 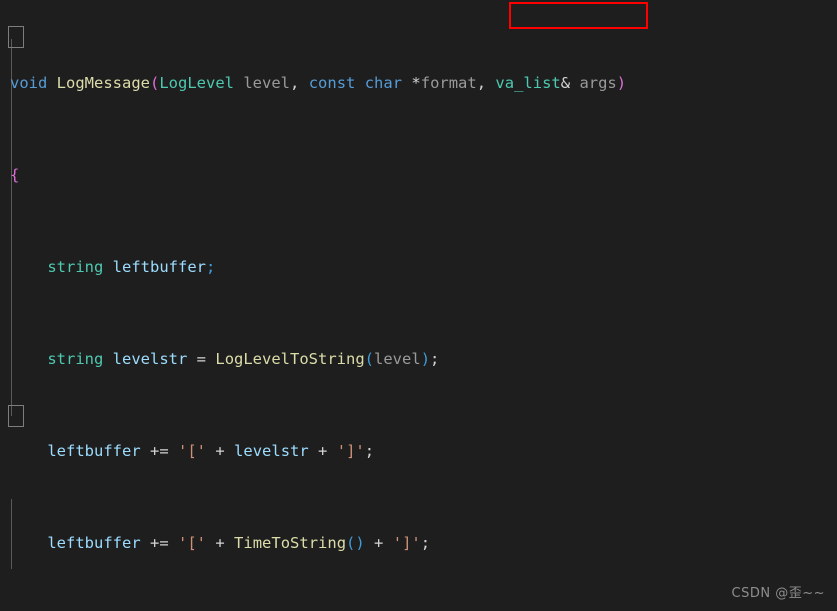 I want to click on code-line: leftbuffer += '[' + levelstr + ']';, so click(x=418, y=451).